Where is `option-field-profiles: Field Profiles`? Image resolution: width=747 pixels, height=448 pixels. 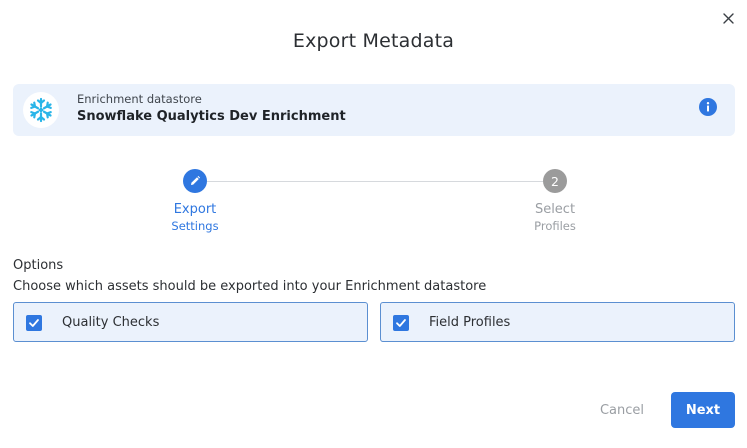 option-field-profiles: Field Profiles is located at coordinates (557, 322).